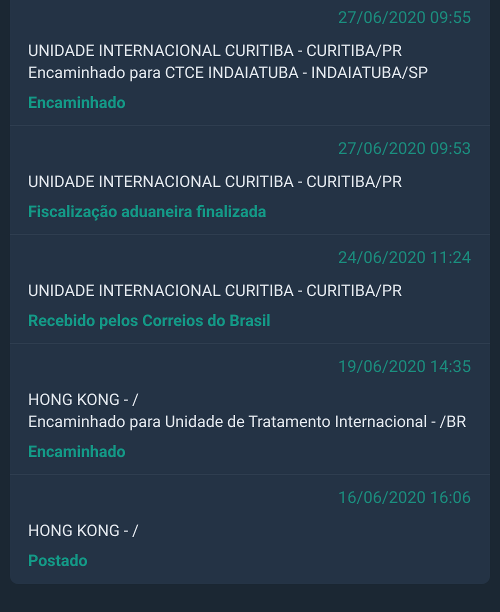 This screenshot has height=612, width=500. Describe the element at coordinates (404, 19) in the screenshot. I see `event-datetime: 27/06/2020 09:55` at that location.